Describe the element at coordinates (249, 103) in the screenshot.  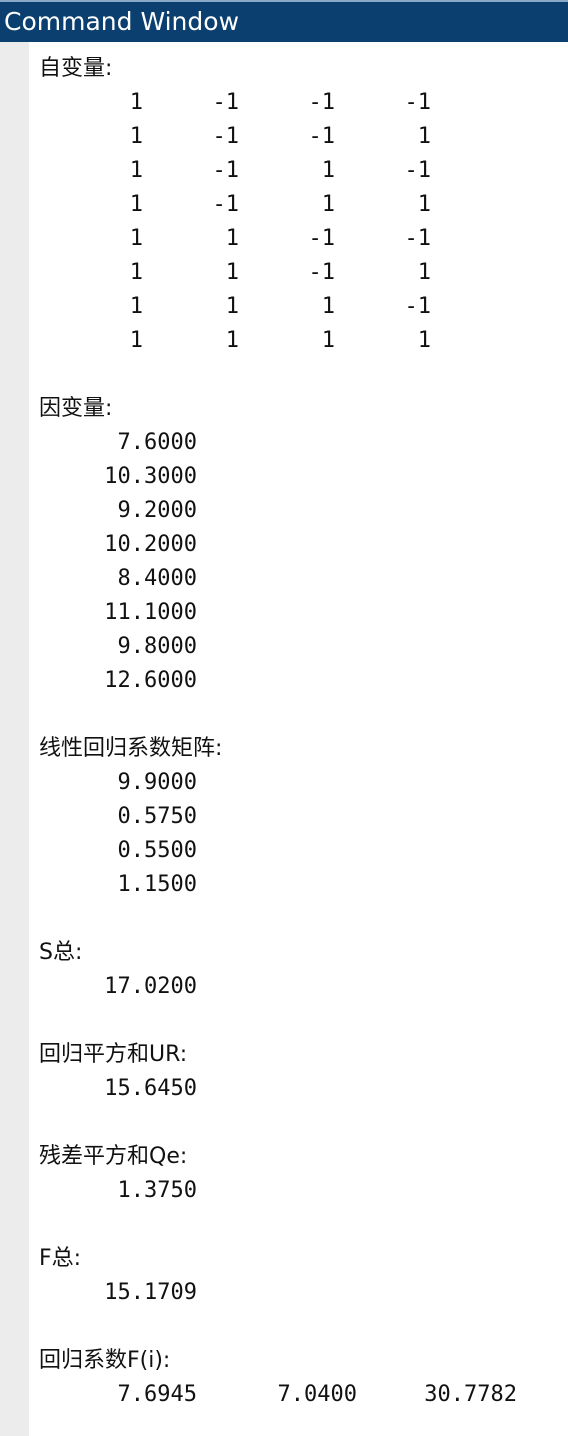
I see `x-matrix-row: 1 -1 -1 -1` at that location.